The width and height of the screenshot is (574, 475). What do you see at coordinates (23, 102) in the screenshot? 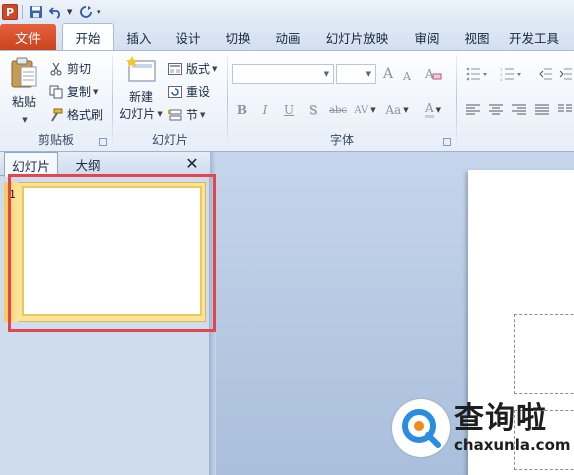
I see `paste-label: 粘贴` at bounding box center [23, 102].